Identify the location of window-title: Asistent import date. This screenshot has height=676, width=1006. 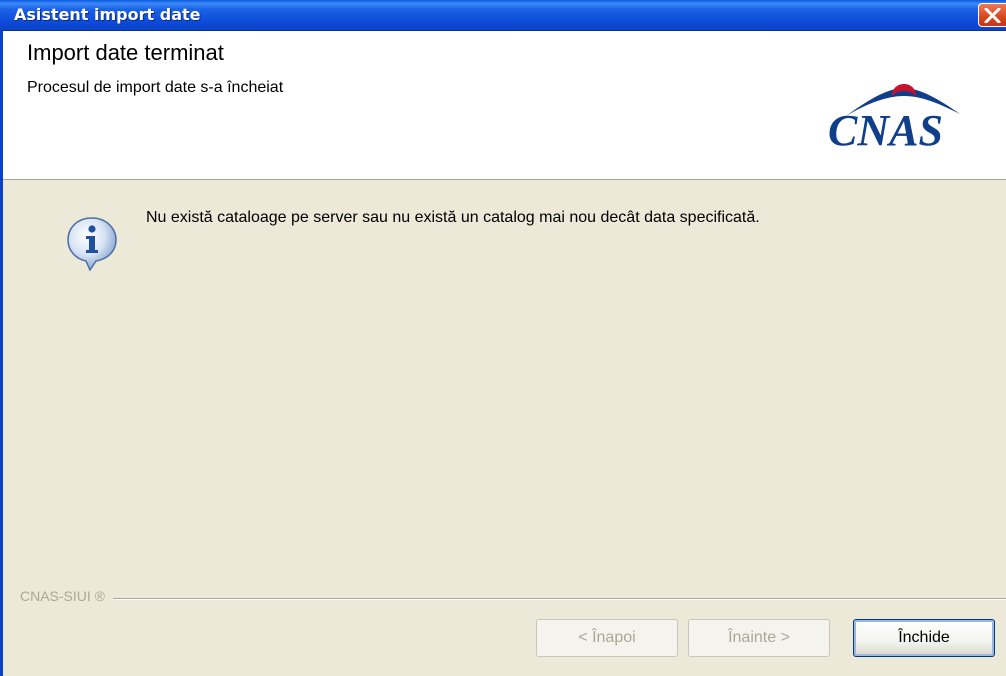
(107, 14).